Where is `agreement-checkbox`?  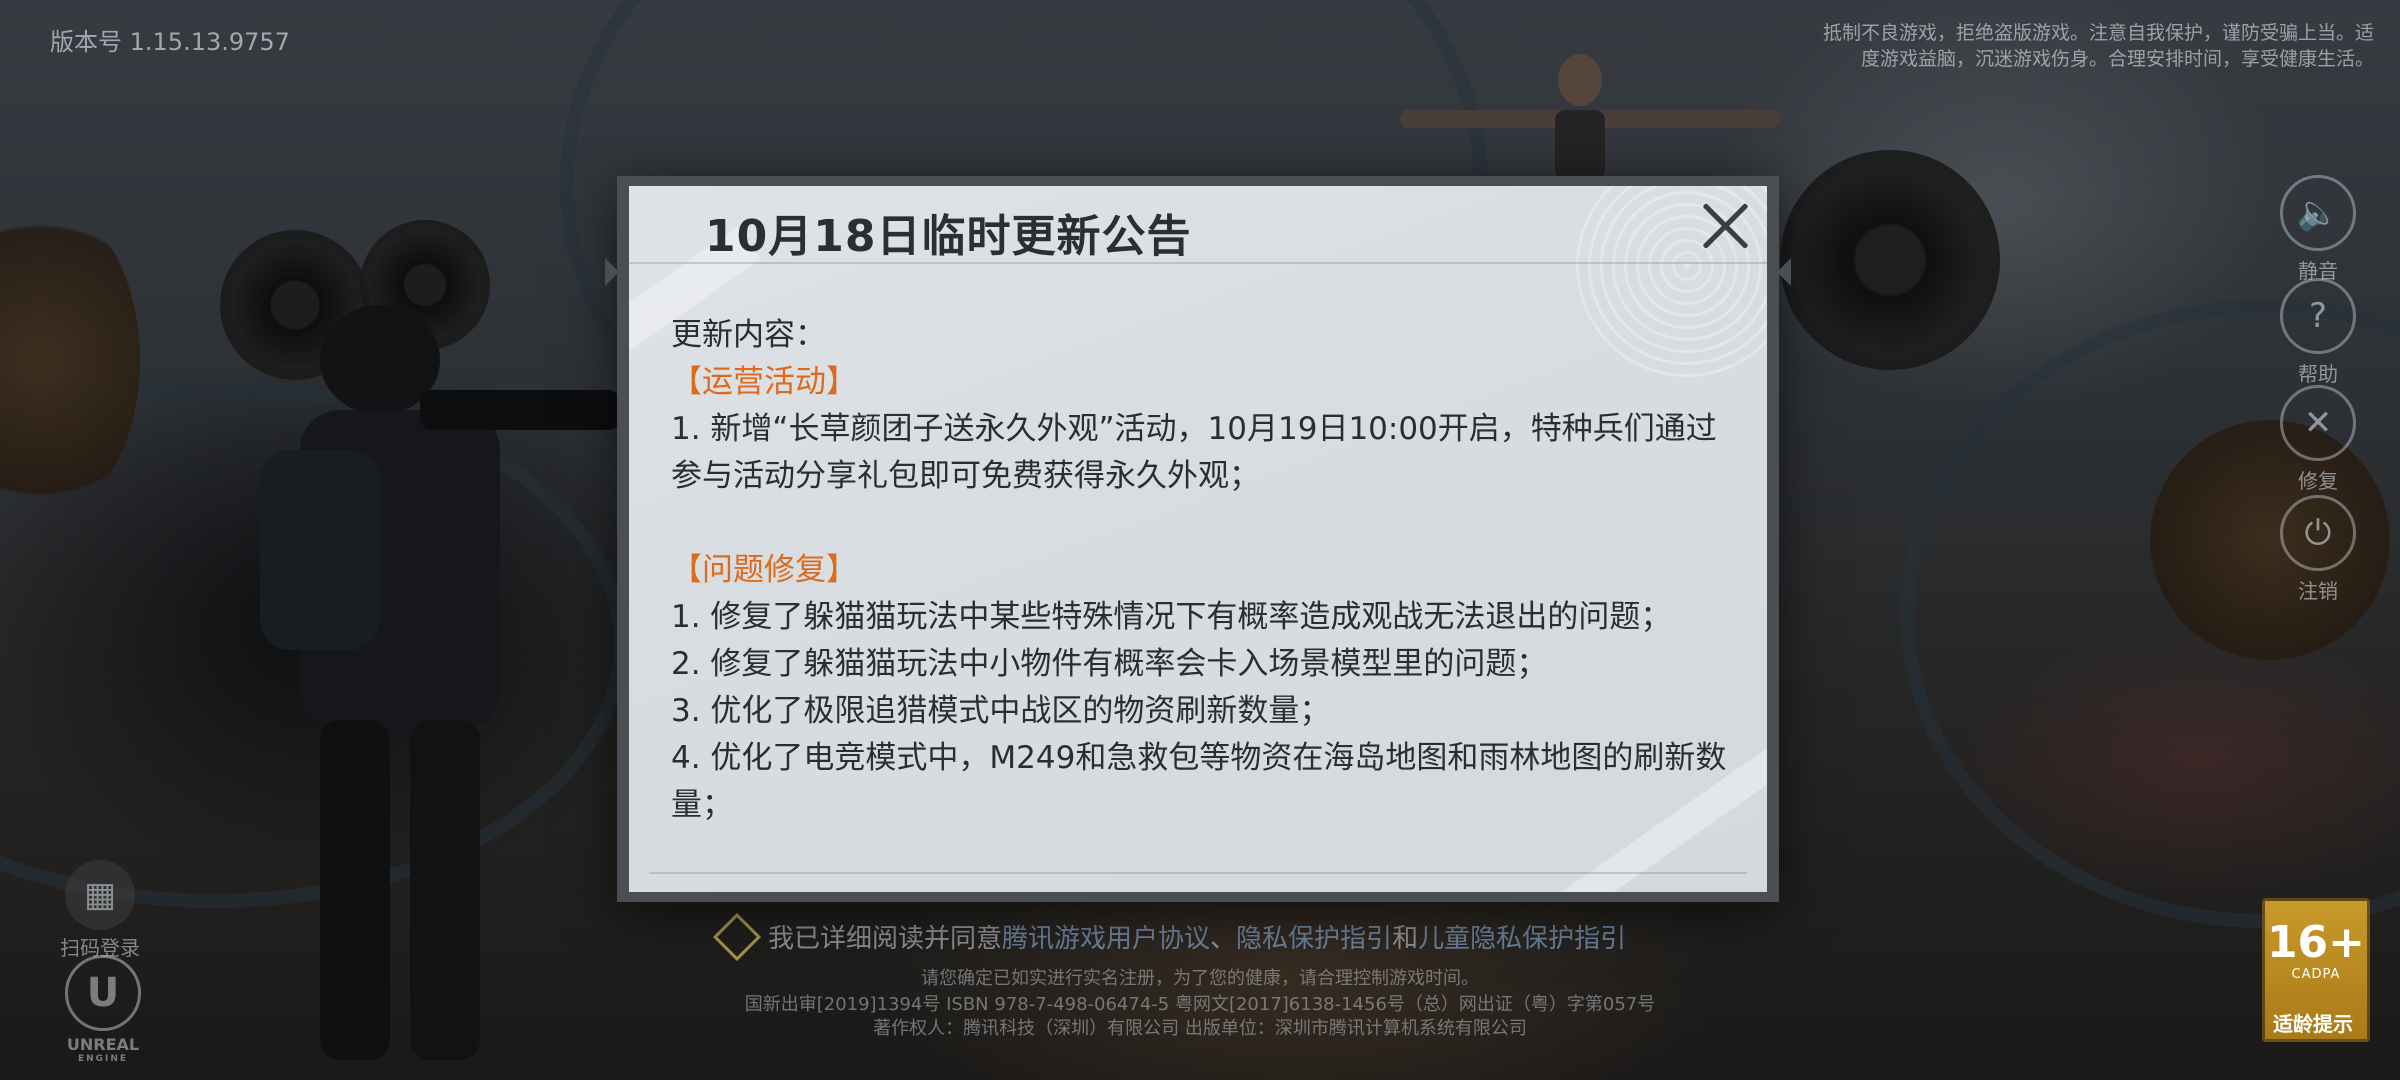 agreement-checkbox is located at coordinates (737, 936).